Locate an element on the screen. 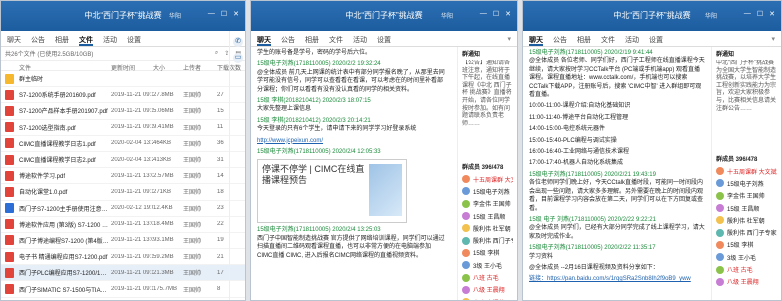  message-sender: 15级电子刘燕(1718110005) 2020/2/19 9:41:44 is located at coordinates (617, 53).